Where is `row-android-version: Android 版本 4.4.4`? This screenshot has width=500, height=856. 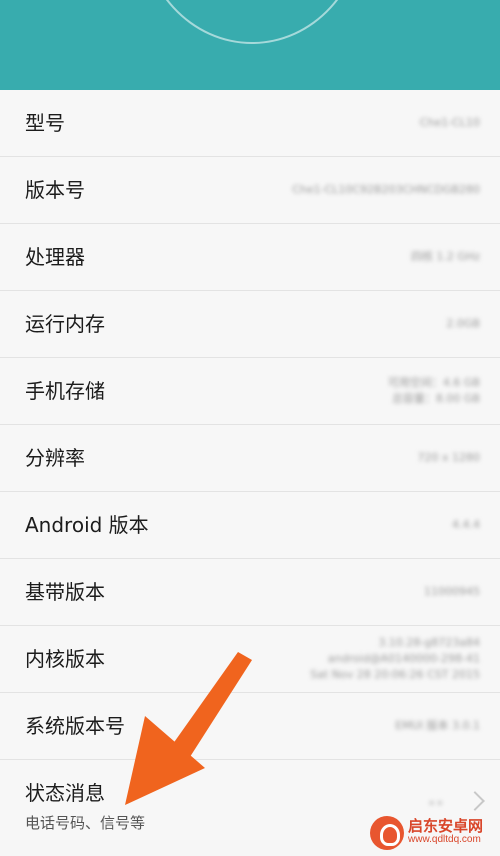
row-android-version: Android 版本 4.4.4 is located at coordinates (250, 525).